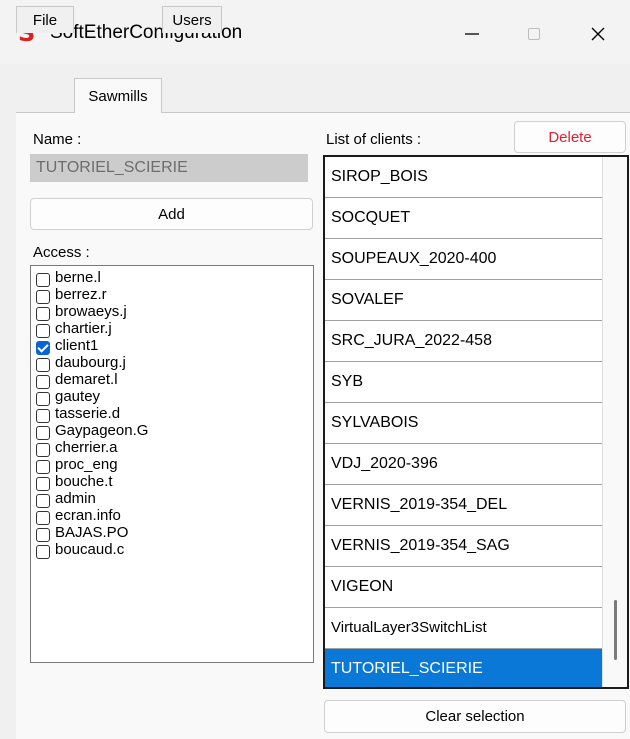 Image resolution: width=630 pixels, height=739 pixels. I want to click on access-item-label: berne.l, so click(78, 277).